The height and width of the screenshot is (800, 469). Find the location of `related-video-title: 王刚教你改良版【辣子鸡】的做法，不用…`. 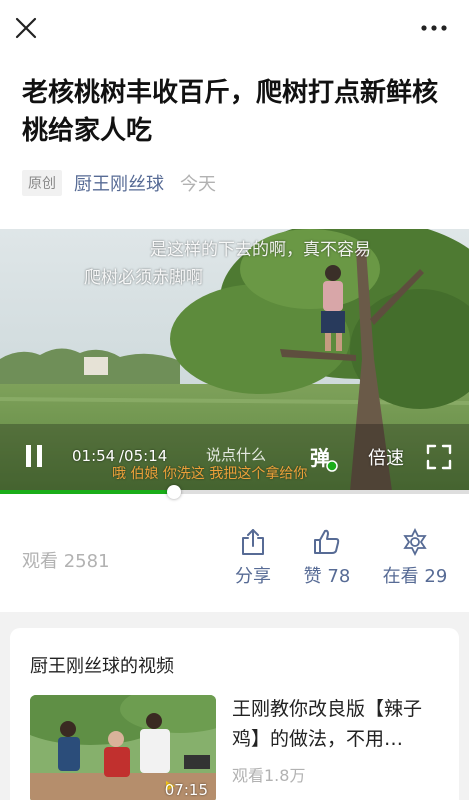

related-video-title: 王刚教你改良版【辣子鸡】的做法，不用… is located at coordinates (338, 724).